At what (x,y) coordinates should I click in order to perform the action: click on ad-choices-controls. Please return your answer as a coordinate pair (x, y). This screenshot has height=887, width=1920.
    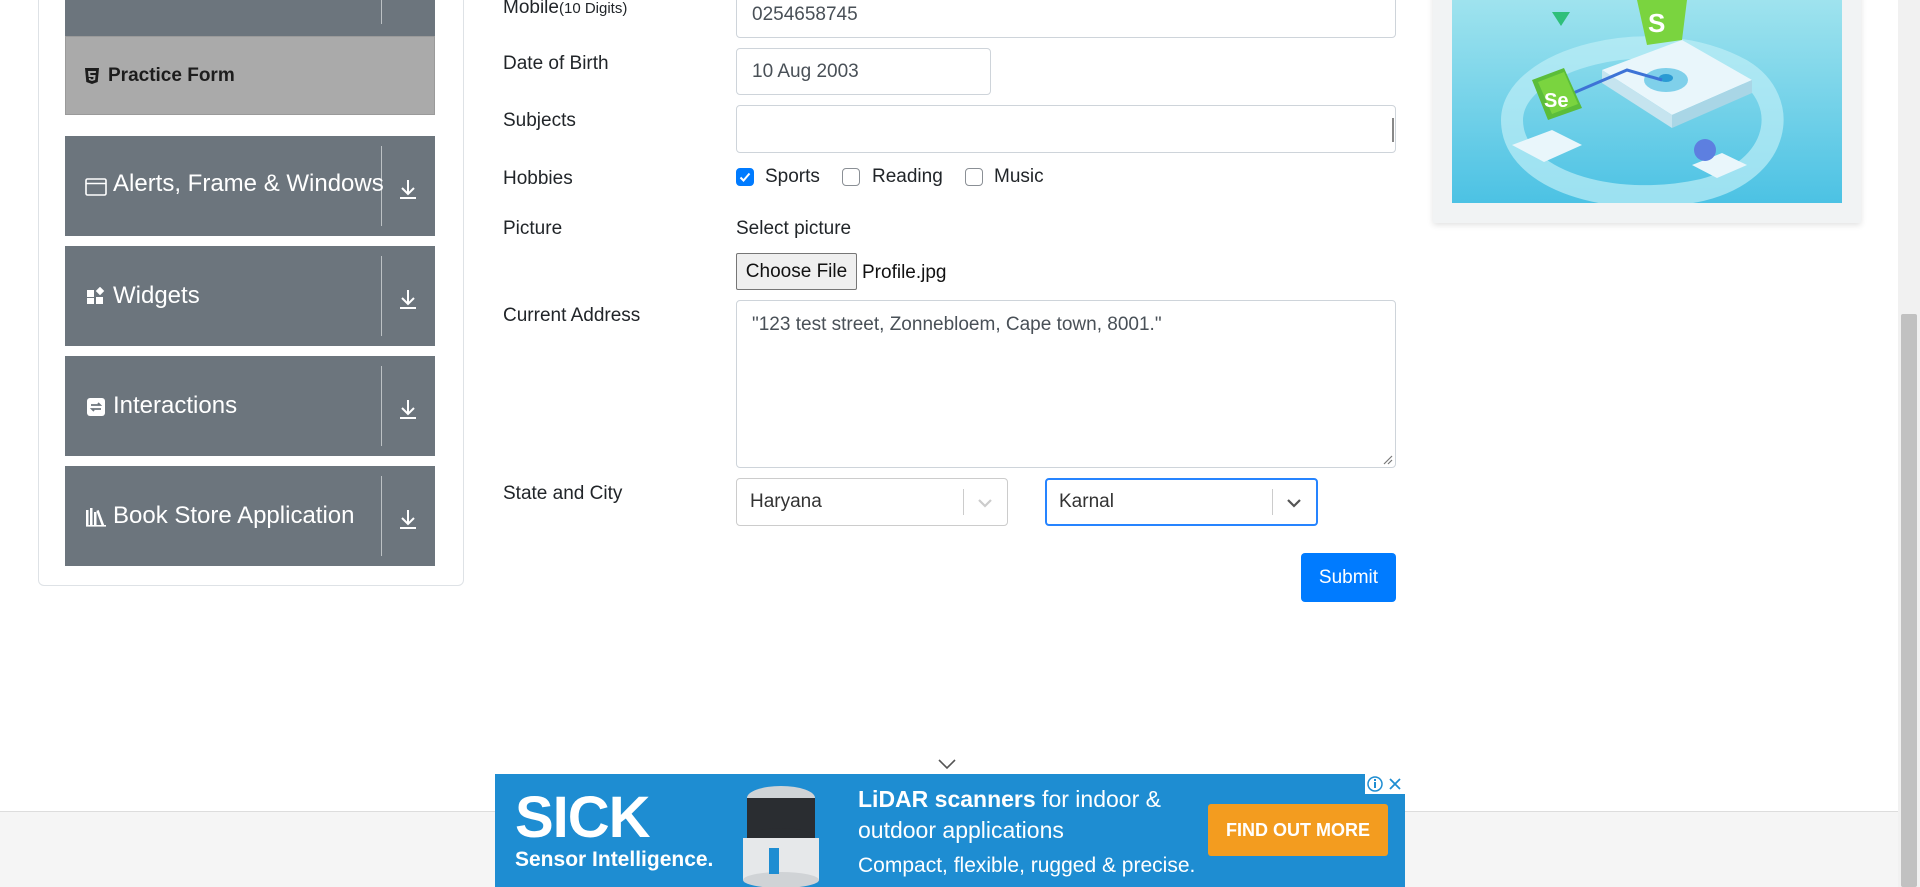
    Looking at the image, I should click on (1385, 784).